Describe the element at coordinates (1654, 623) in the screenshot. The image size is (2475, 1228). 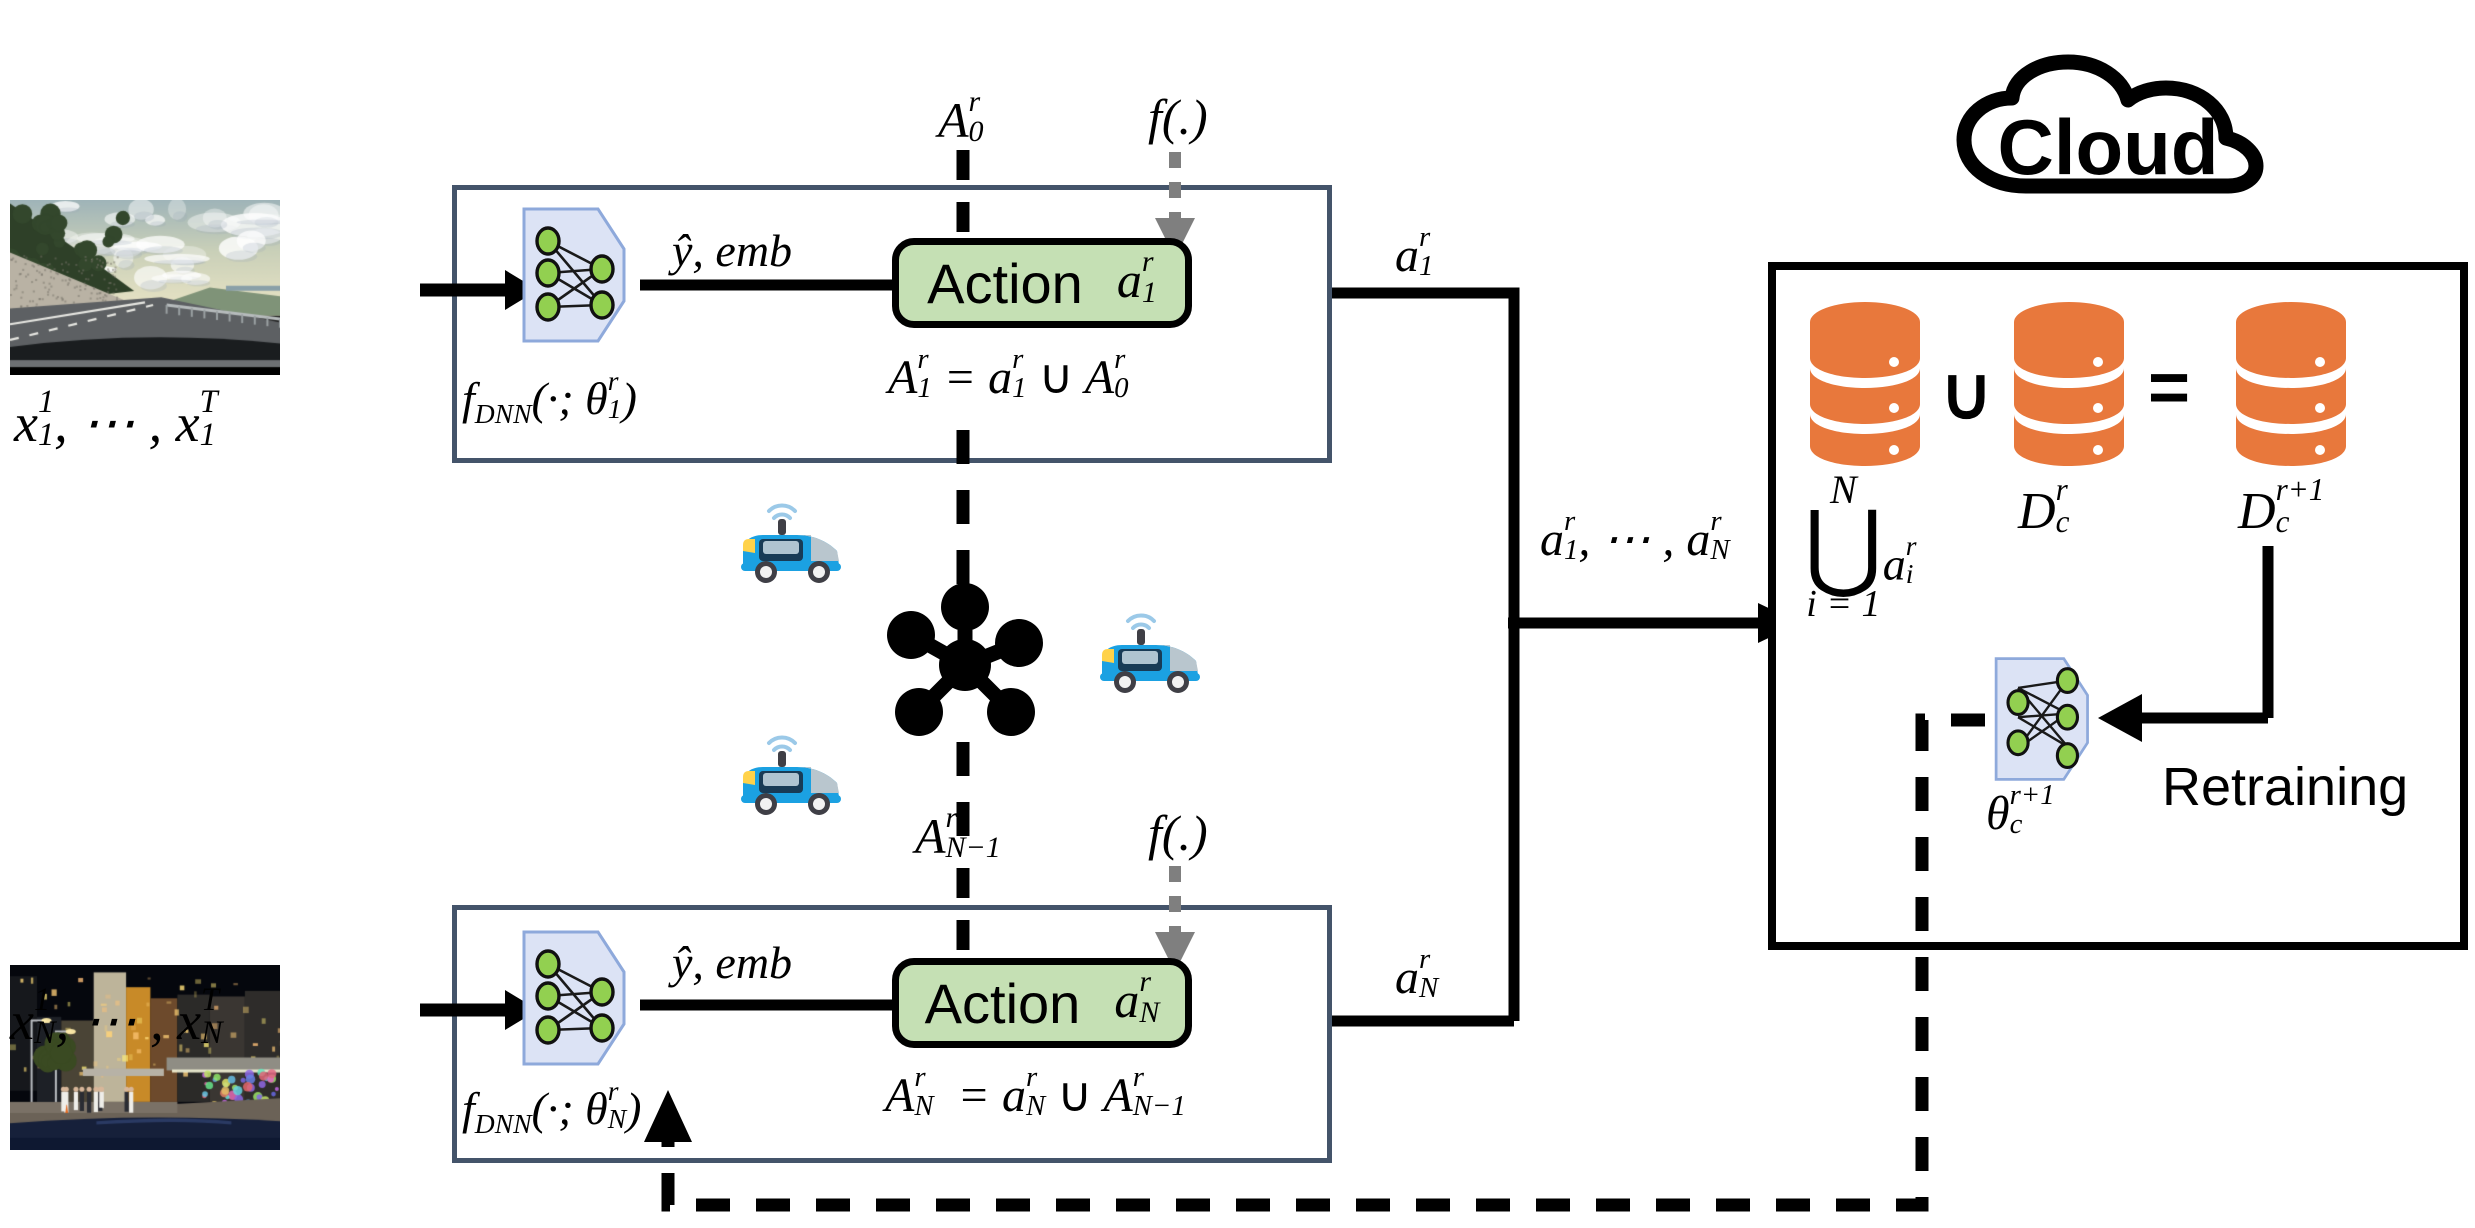
I see `aggregation-arrow-to-cloud` at that location.